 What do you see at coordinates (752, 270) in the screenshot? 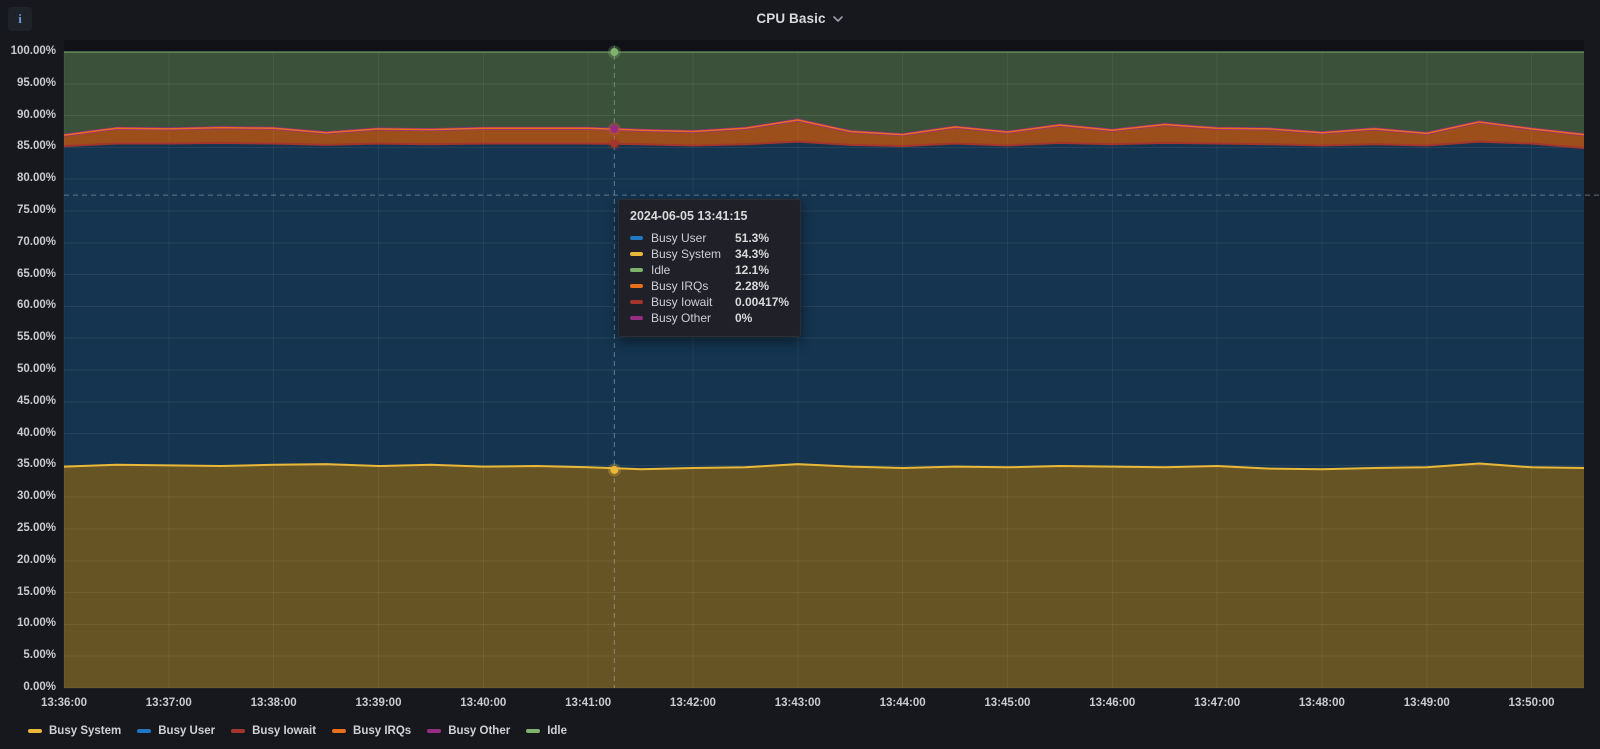
I see `tooltip-series-value: 12.1%` at bounding box center [752, 270].